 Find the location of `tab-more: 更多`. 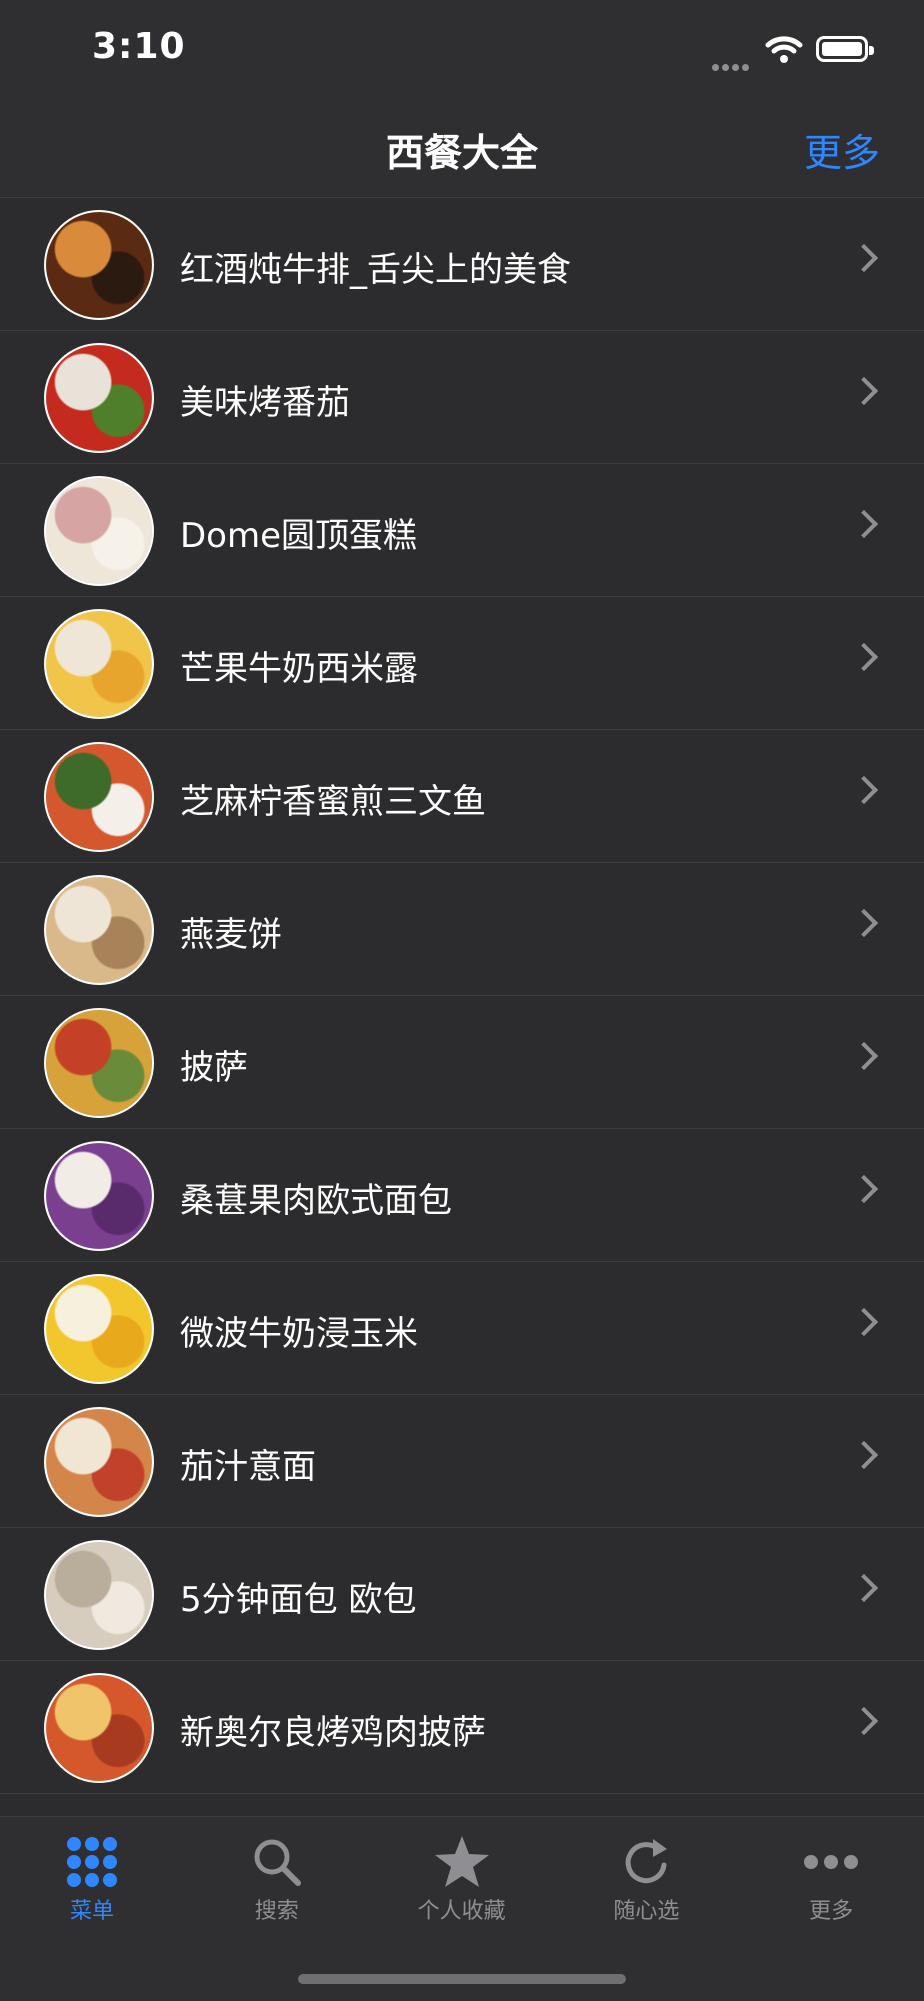

tab-more: 更多 is located at coordinates (831, 1878).